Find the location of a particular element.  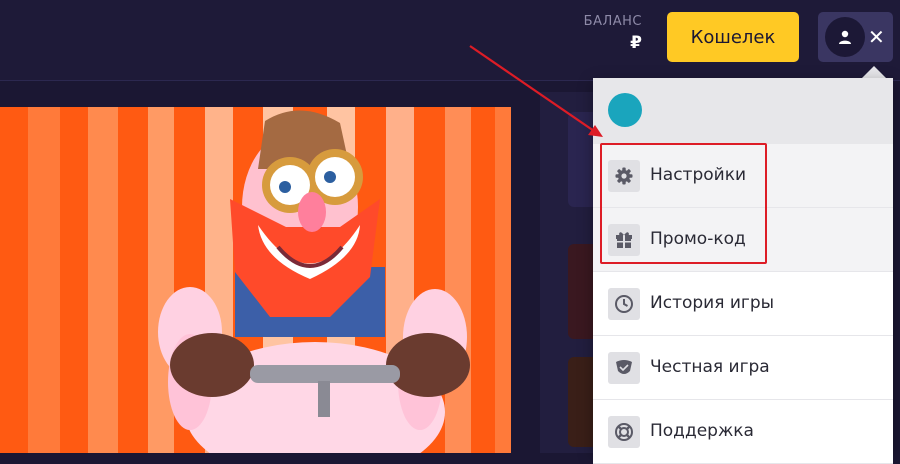

user-avatar is located at coordinates (845, 37).